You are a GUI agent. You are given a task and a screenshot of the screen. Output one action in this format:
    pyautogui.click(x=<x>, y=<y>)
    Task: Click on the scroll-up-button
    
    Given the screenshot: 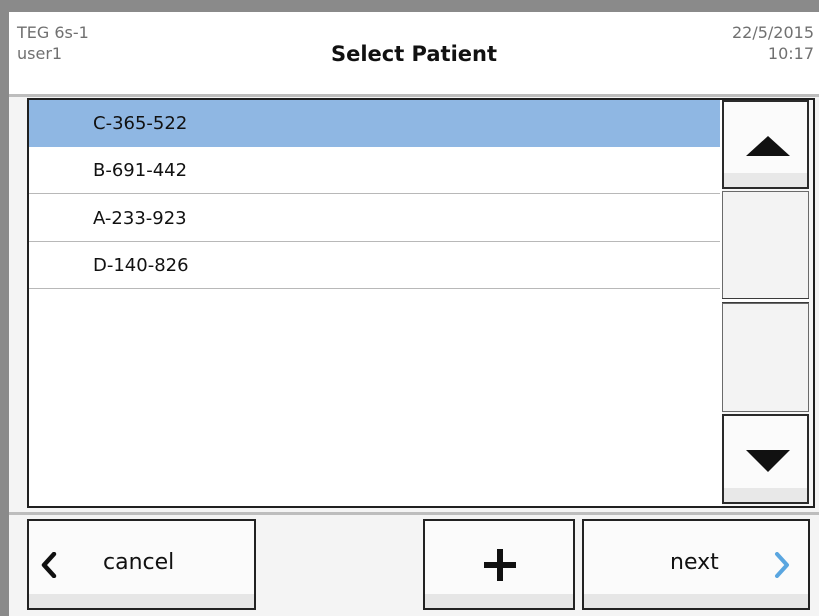 What is the action you would take?
    pyautogui.click(x=765, y=144)
    